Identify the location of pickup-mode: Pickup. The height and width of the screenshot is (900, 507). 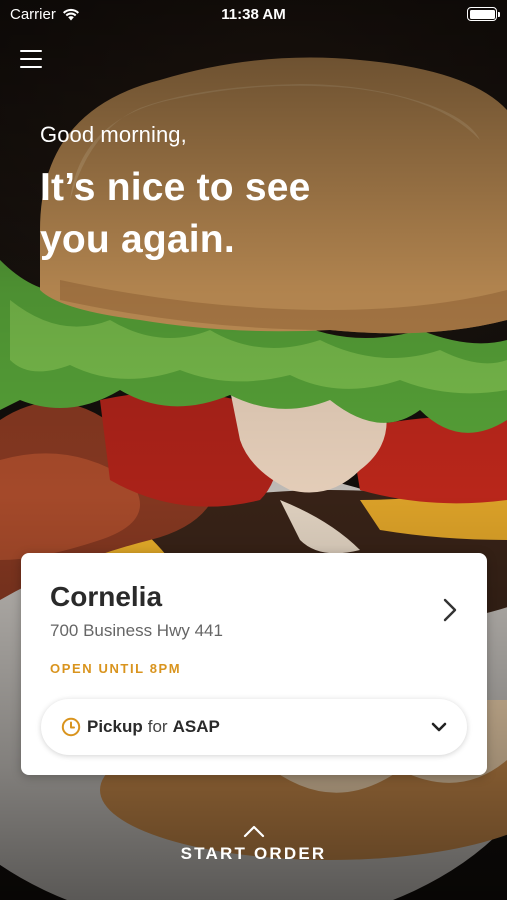
(115, 726).